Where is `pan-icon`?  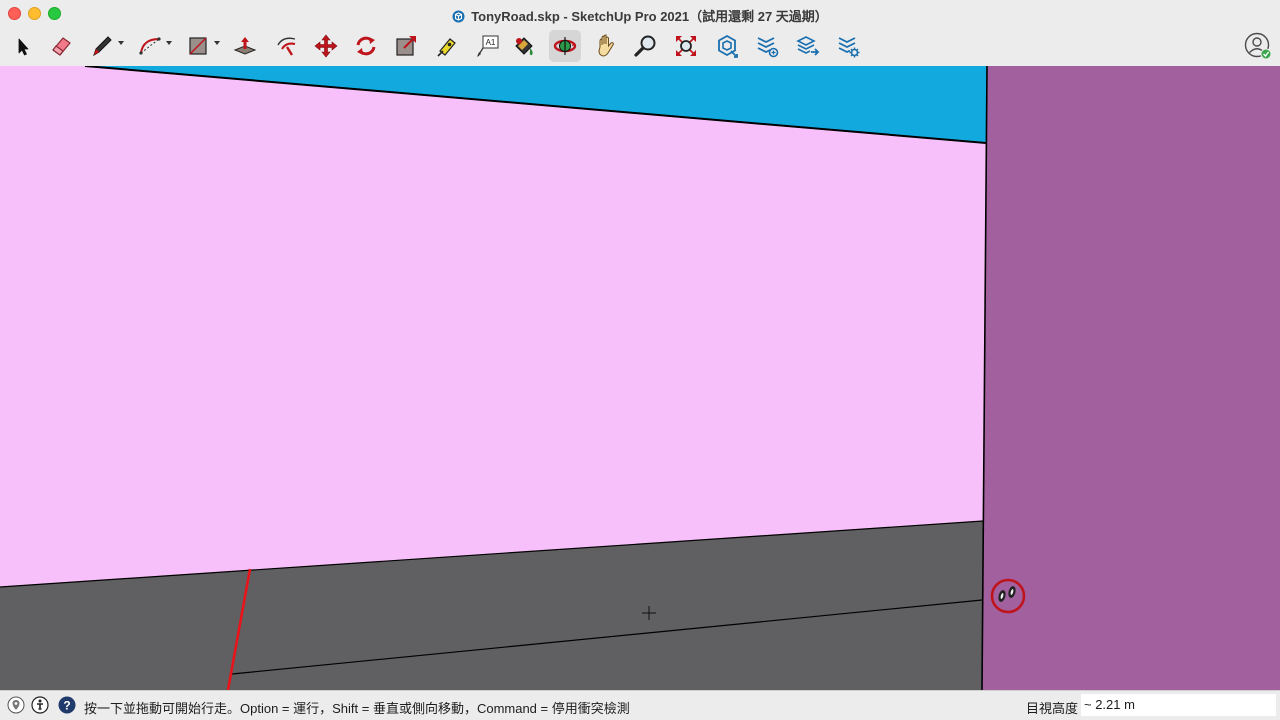 pan-icon is located at coordinates (606, 45).